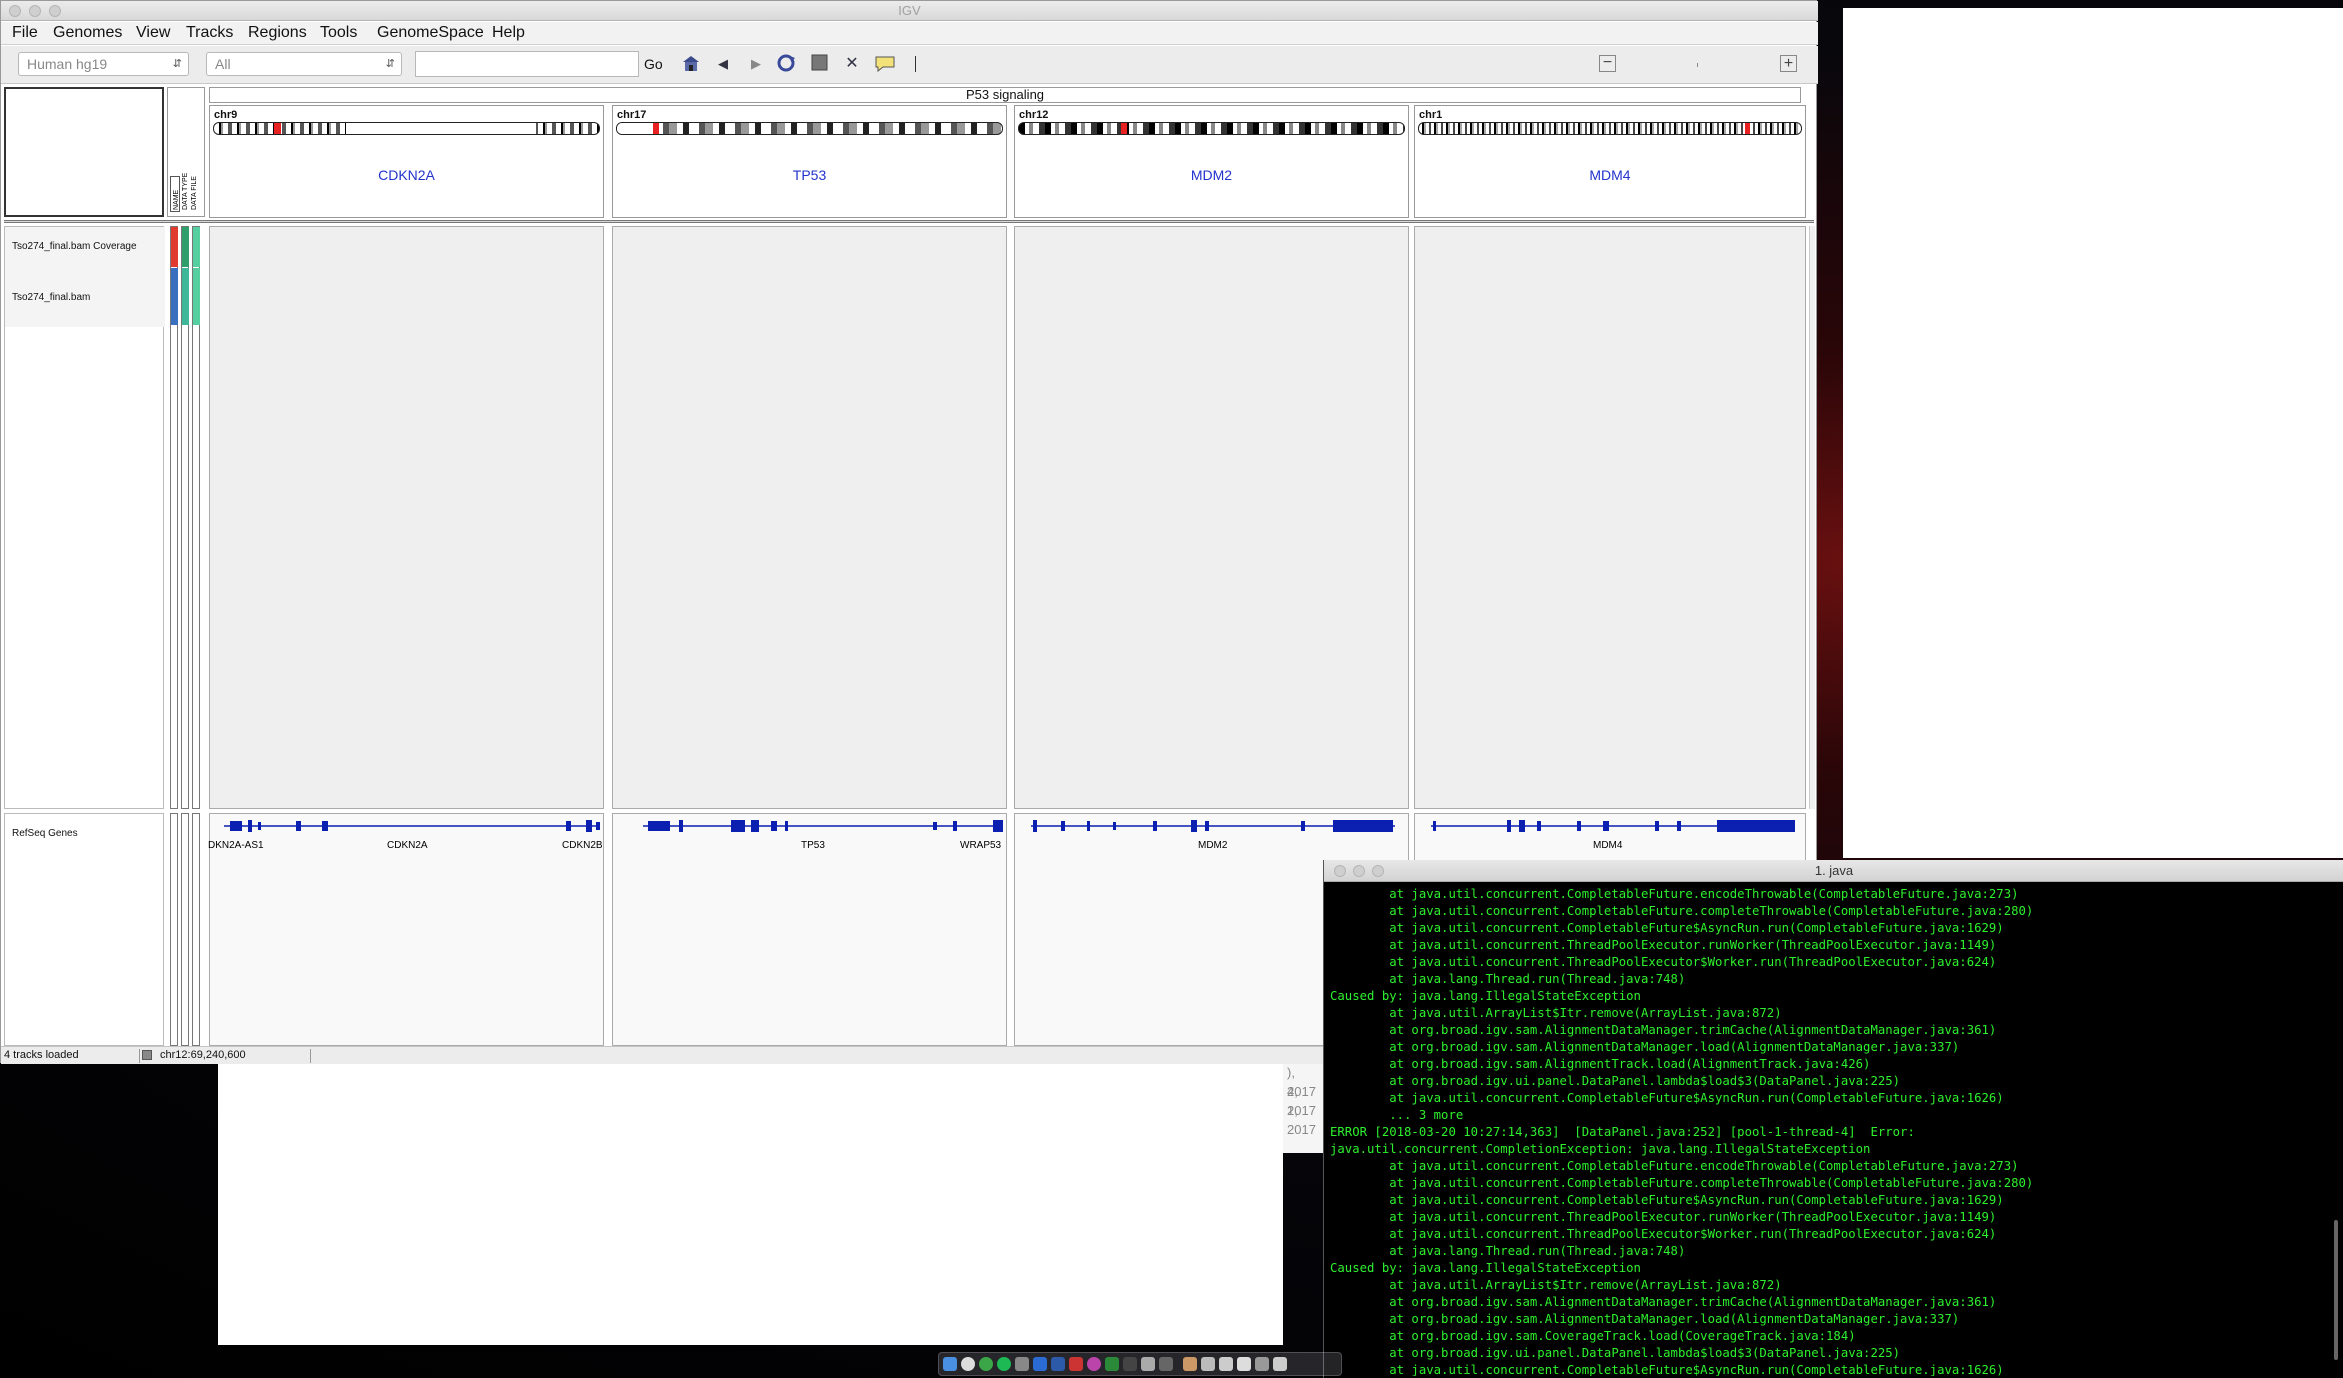  Describe the element at coordinates (1788, 63) in the screenshot. I see `zoom-in-icon: +` at that location.